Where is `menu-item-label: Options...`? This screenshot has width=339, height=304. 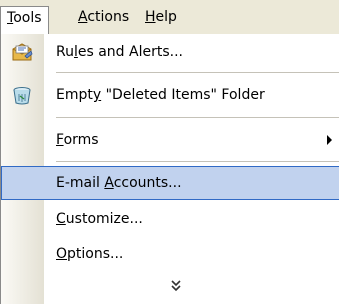 menu-item-label: Options... is located at coordinates (90, 254).